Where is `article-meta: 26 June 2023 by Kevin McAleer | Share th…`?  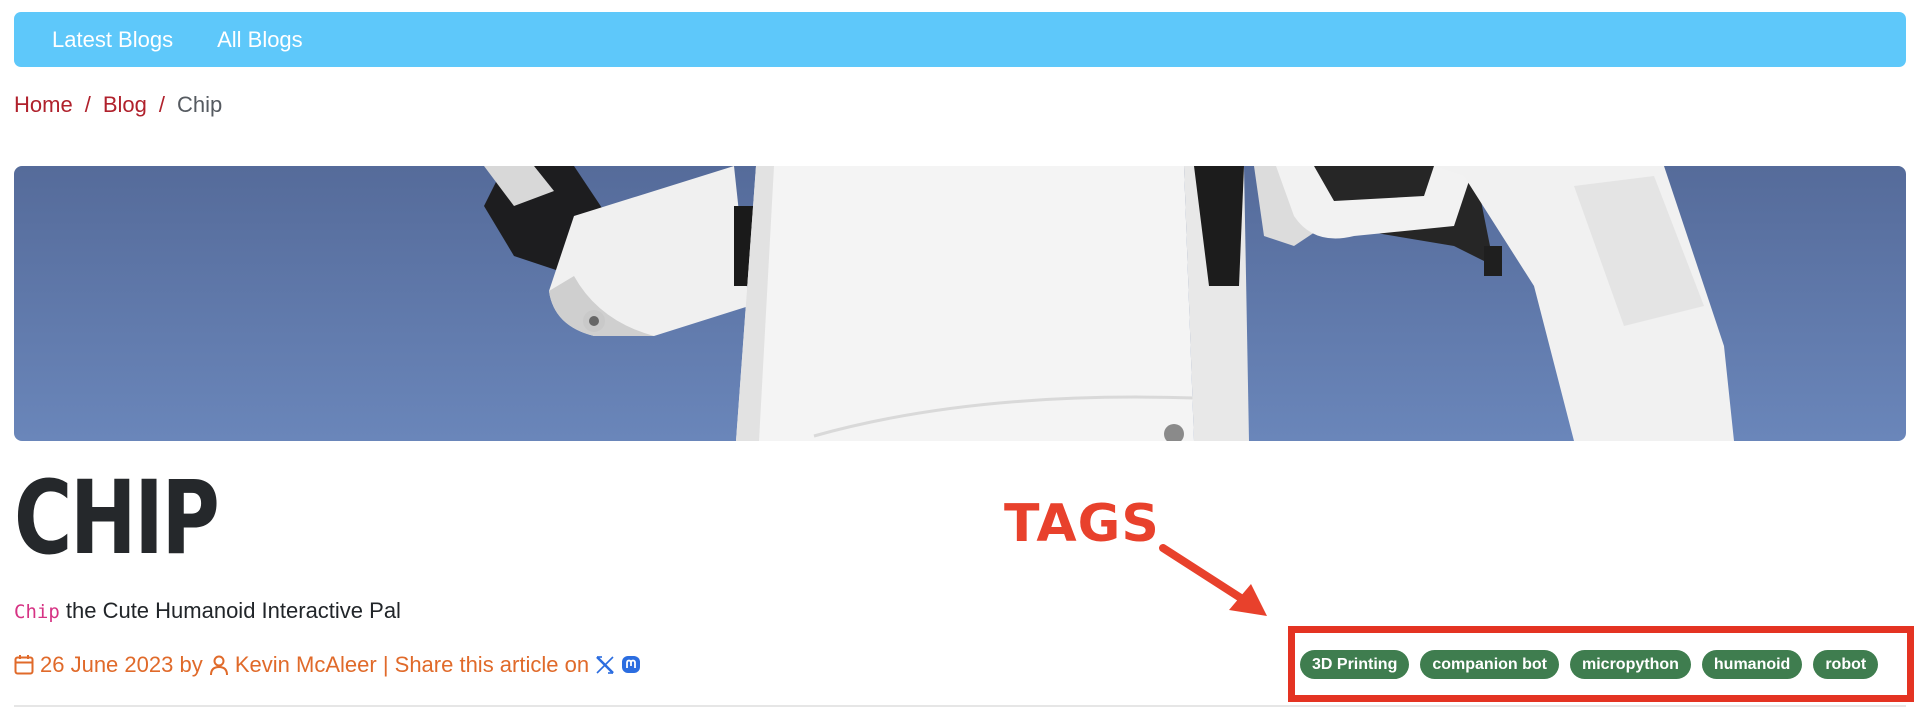 article-meta: 26 June 2023 by Kevin McAleer | Share th… is located at coordinates (327, 665).